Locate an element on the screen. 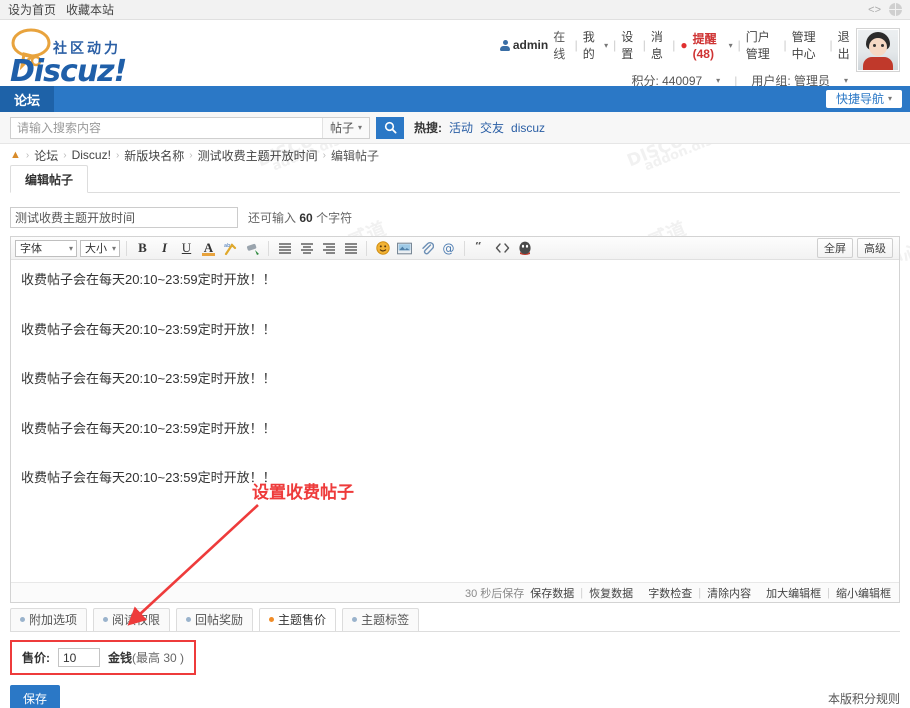 This screenshot has width=910, height=708. breadcrumb-item: 新版块名称 is located at coordinates (154, 155).